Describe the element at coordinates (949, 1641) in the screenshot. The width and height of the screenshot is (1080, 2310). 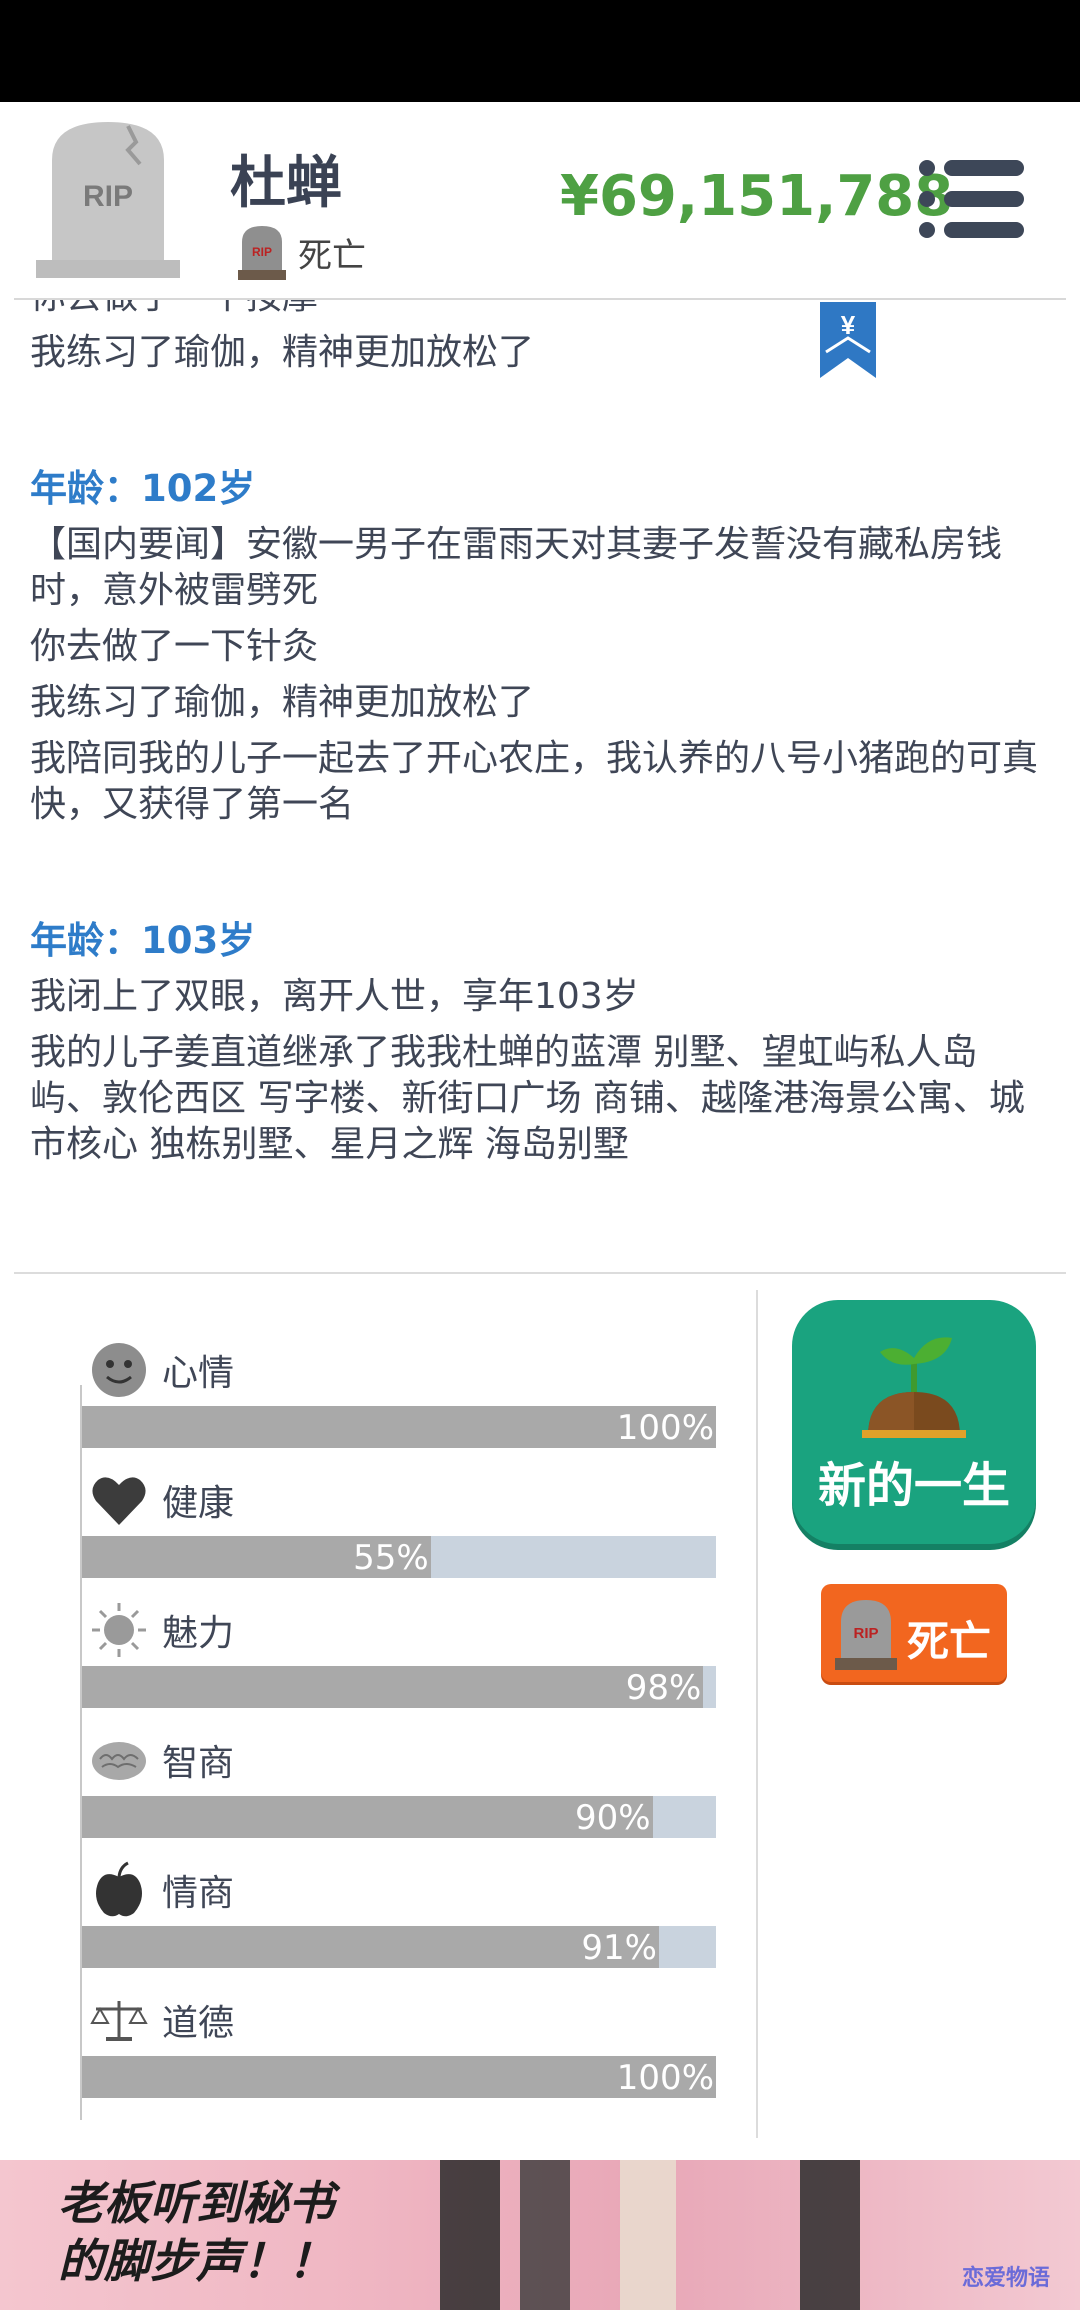
I see `death-button-label: 死亡` at that location.